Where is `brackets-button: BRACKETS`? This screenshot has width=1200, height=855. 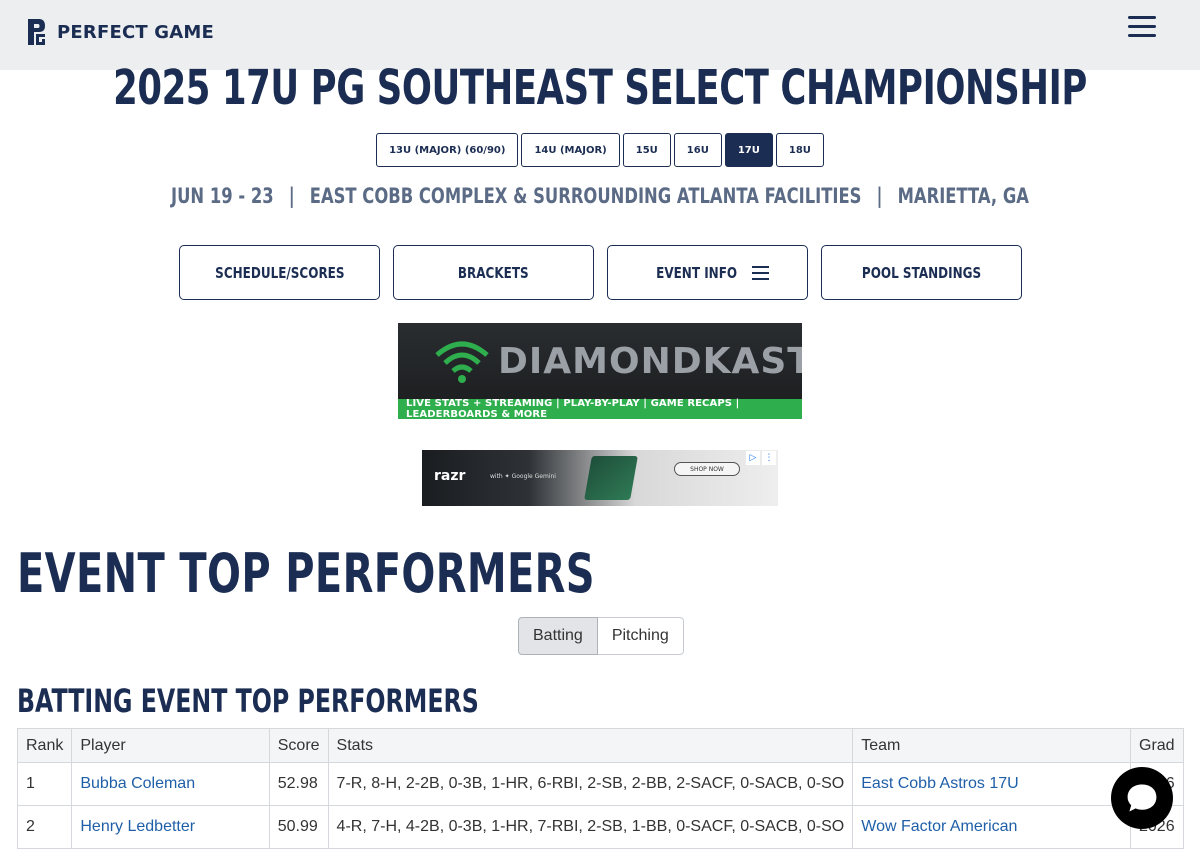 brackets-button: BRACKETS is located at coordinates (493, 272).